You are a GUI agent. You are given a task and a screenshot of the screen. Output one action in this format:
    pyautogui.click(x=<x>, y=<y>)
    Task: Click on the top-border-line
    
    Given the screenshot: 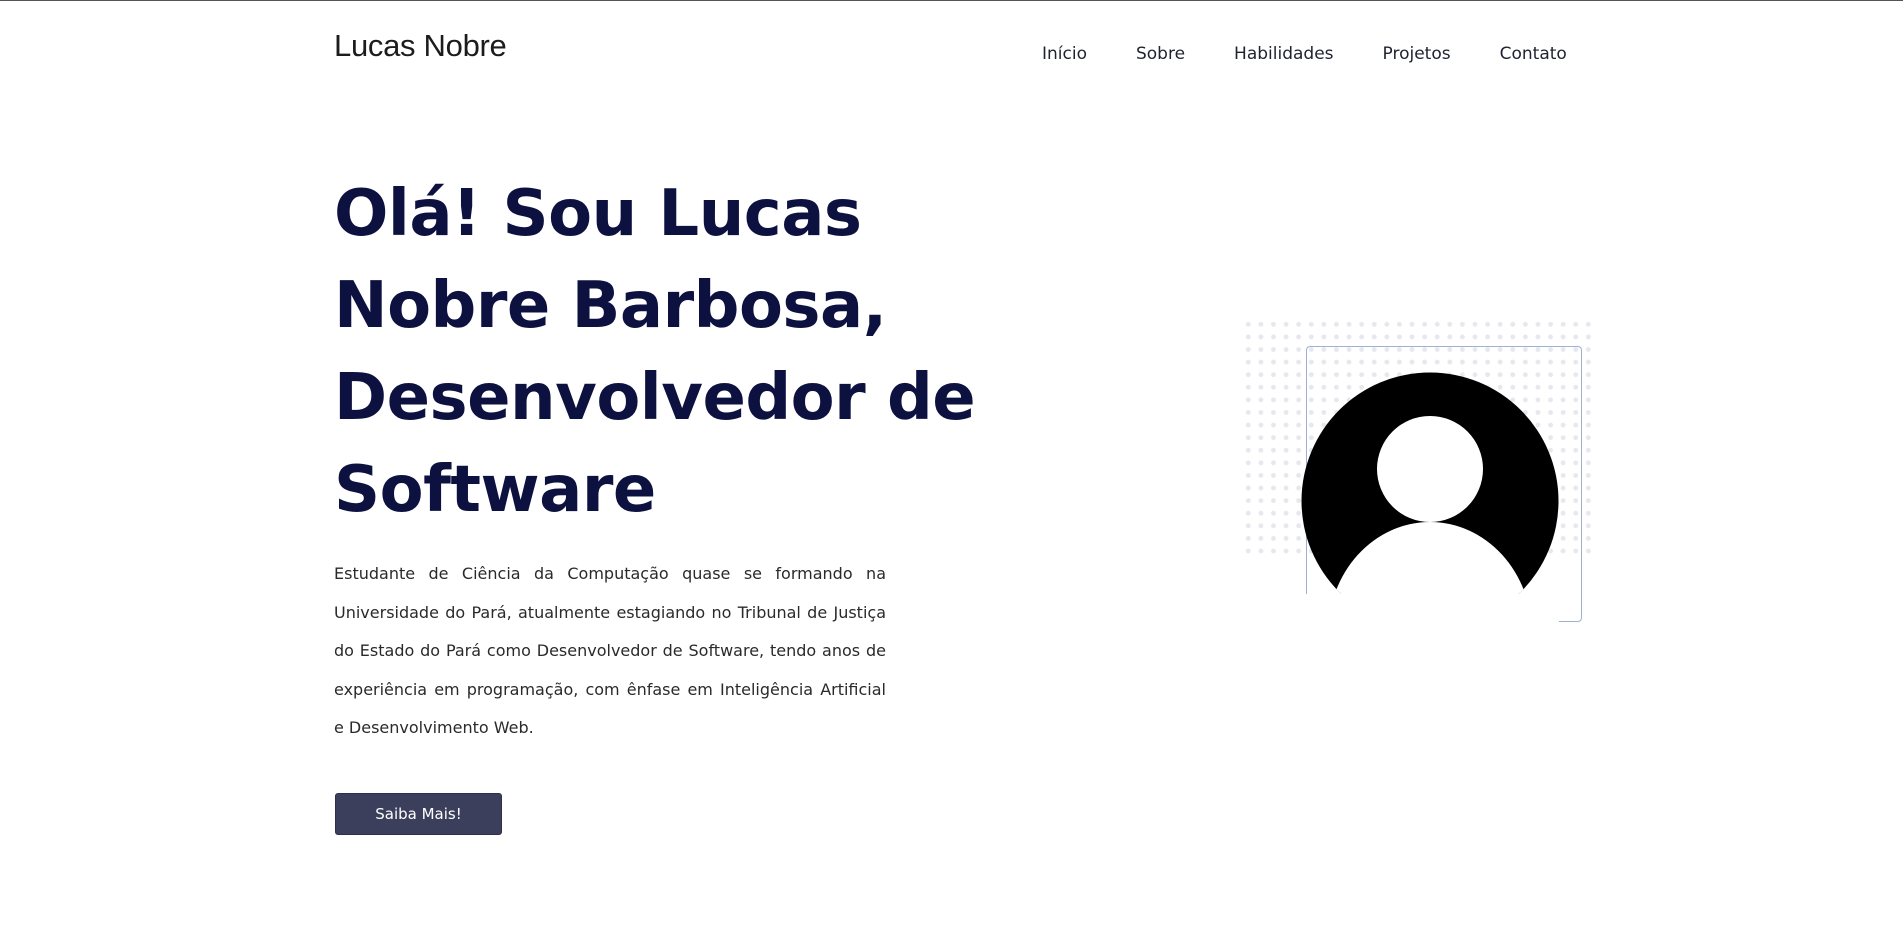 What is the action you would take?
    pyautogui.click(x=951, y=0)
    